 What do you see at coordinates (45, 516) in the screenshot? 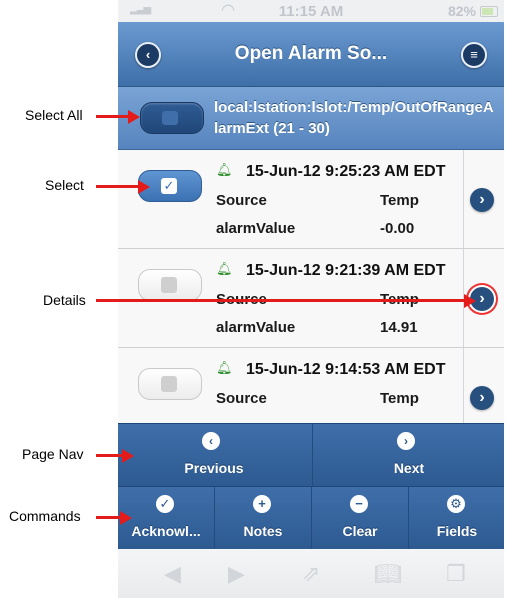
I see `annotation-commands: Commands` at bounding box center [45, 516].